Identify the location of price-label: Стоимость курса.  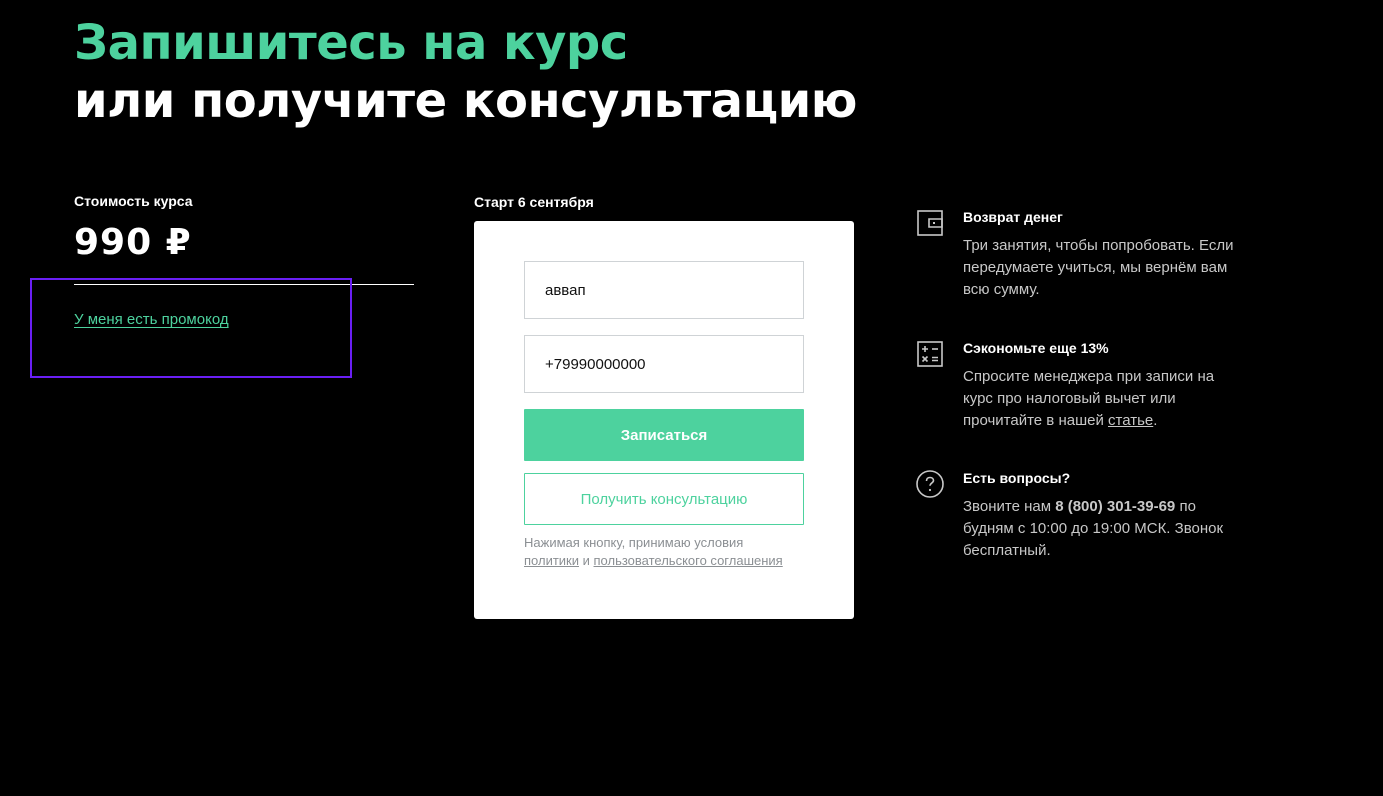
(133, 201).